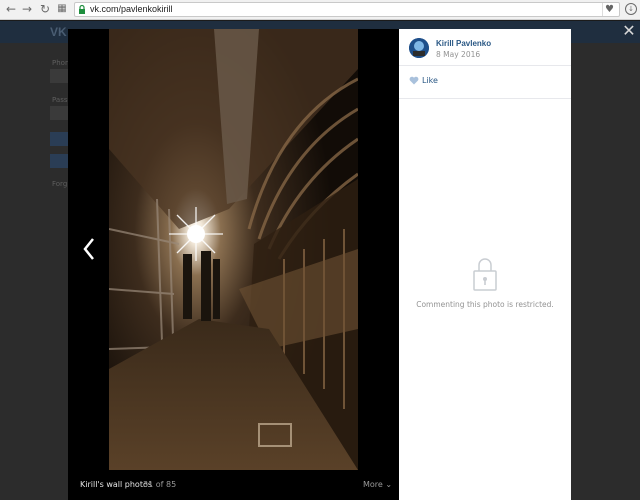  Describe the element at coordinates (485, 274) in the screenshot. I see `padlock-icon` at that location.